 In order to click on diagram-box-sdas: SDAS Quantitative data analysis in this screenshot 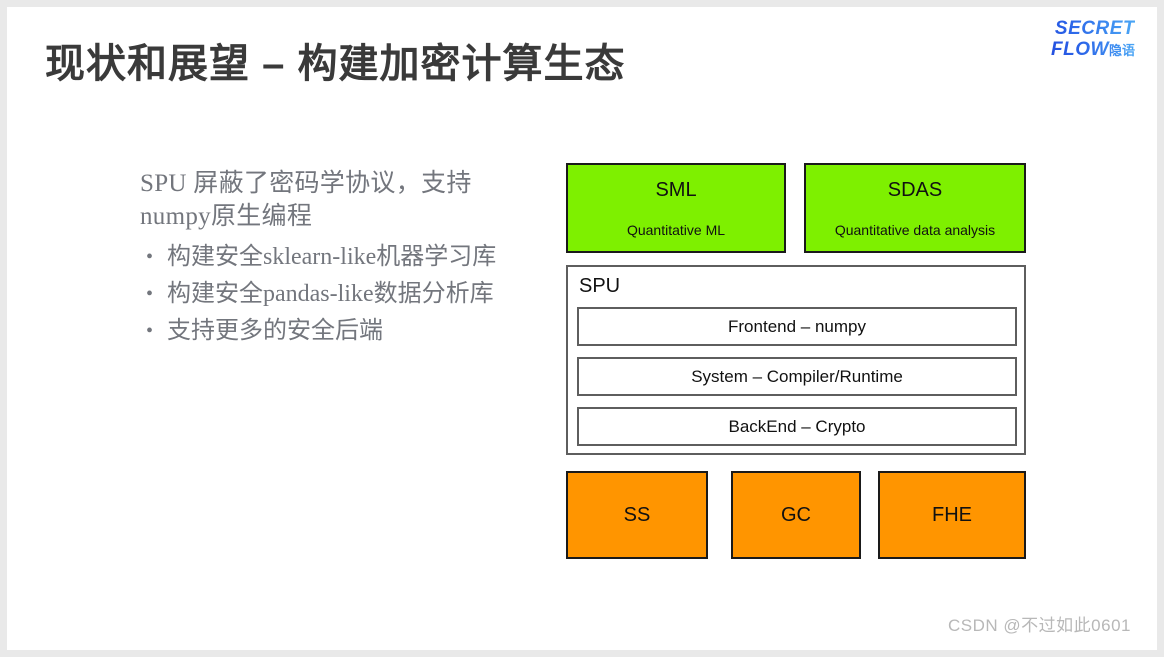, I will do `click(915, 208)`.